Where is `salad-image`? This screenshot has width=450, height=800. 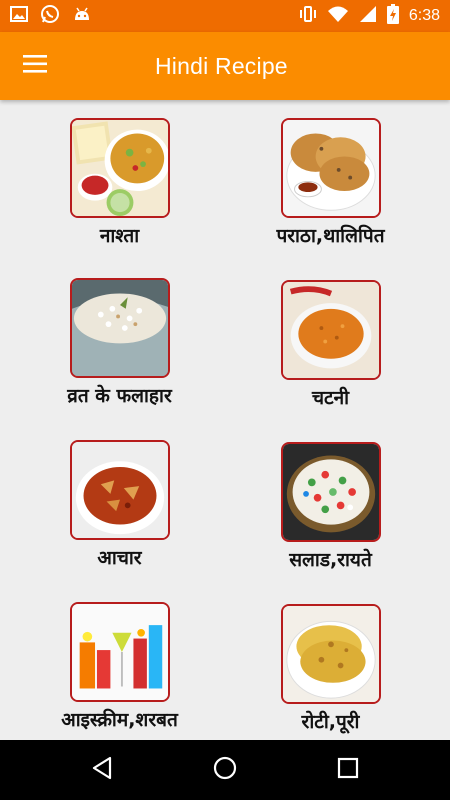
salad-image is located at coordinates (331, 492).